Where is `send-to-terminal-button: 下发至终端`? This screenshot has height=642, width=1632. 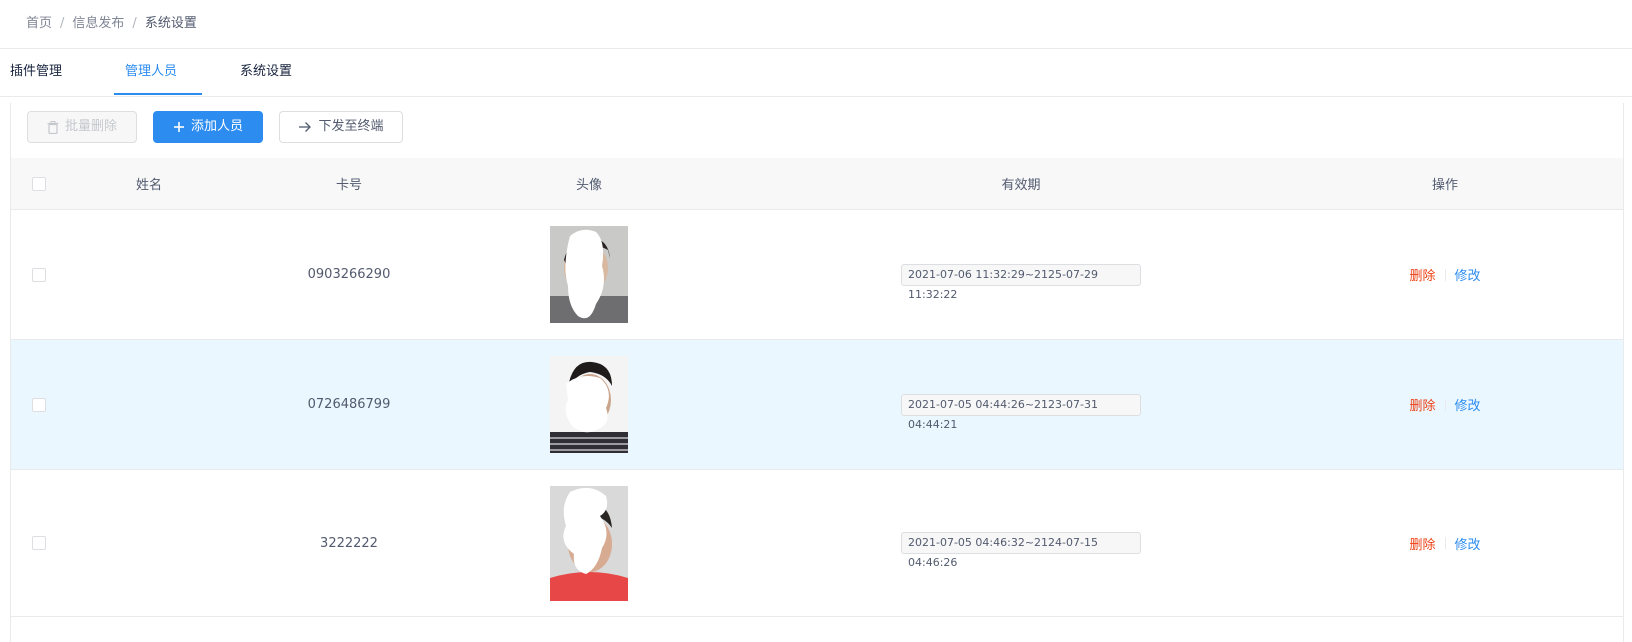 send-to-terminal-button: 下发至终端 is located at coordinates (341, 127).